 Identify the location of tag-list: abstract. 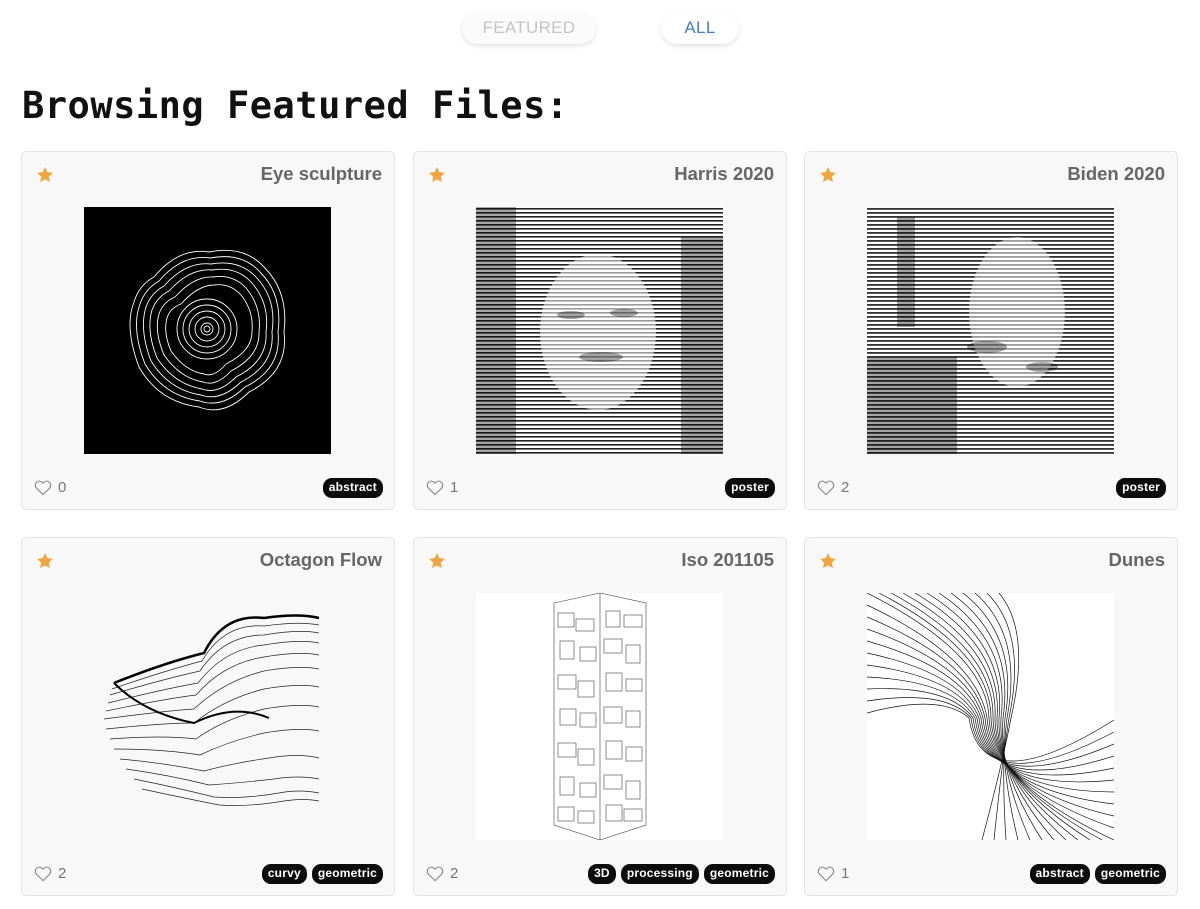
(352, 488).